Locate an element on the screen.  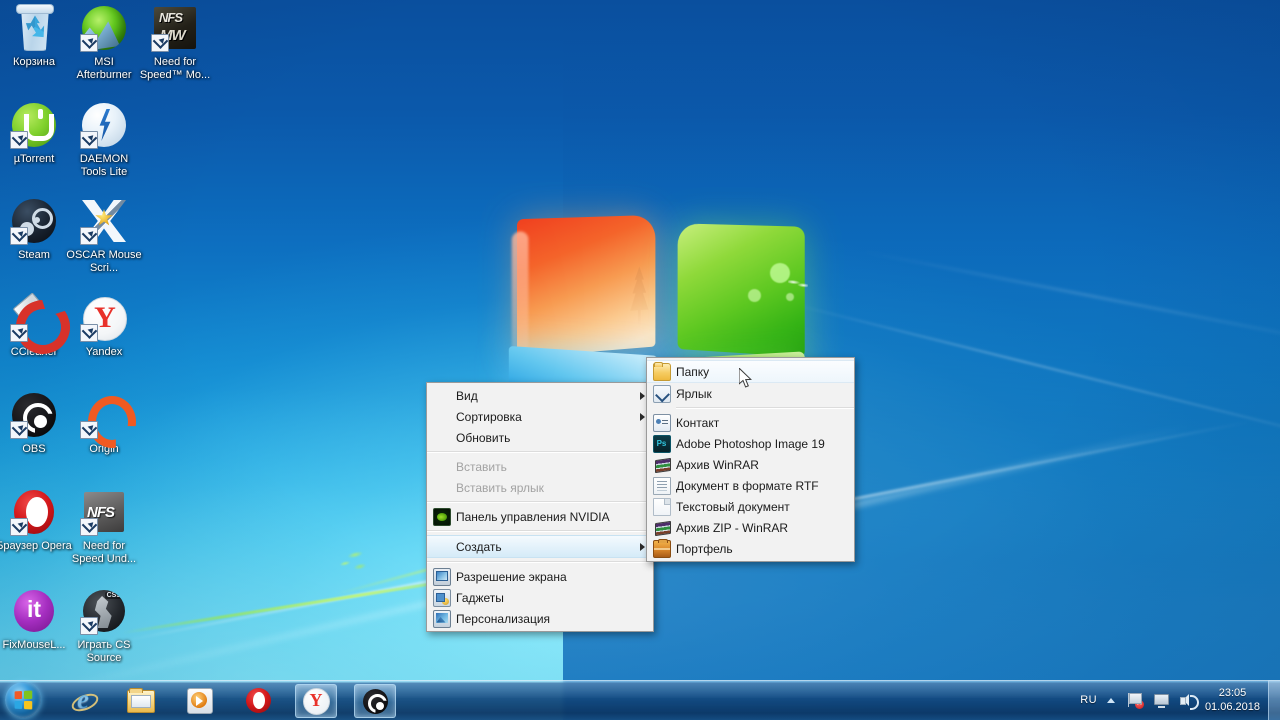
start-button is located at coordinates (23, 700).